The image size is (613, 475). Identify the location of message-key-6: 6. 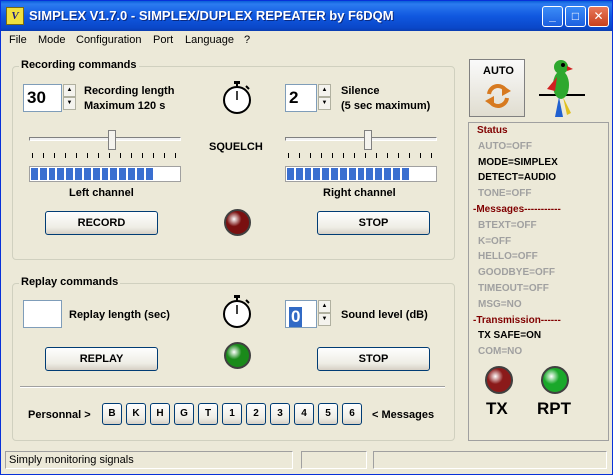
(352, 414).